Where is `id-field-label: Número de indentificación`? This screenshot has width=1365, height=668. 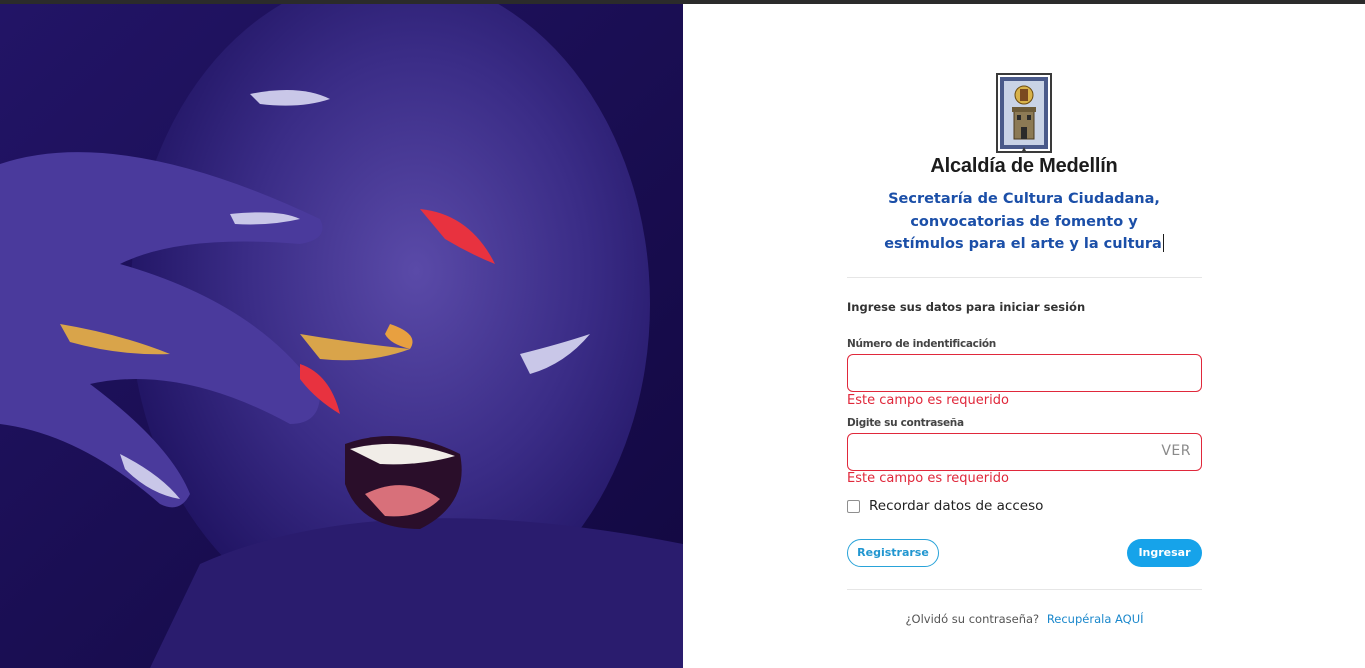 id-field-label: Número de indentificación is located at coordinates (921, 344).